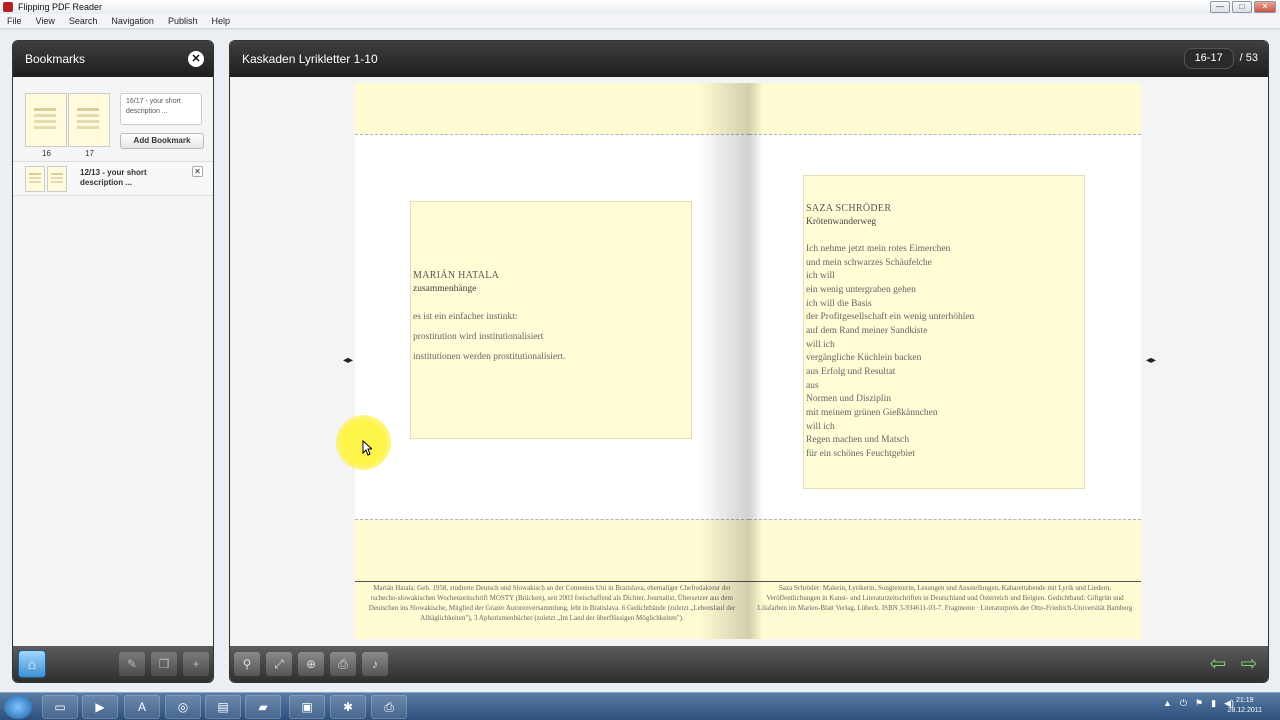  I want to click on fullscreen-icon: ⤢, so click(279, 664).